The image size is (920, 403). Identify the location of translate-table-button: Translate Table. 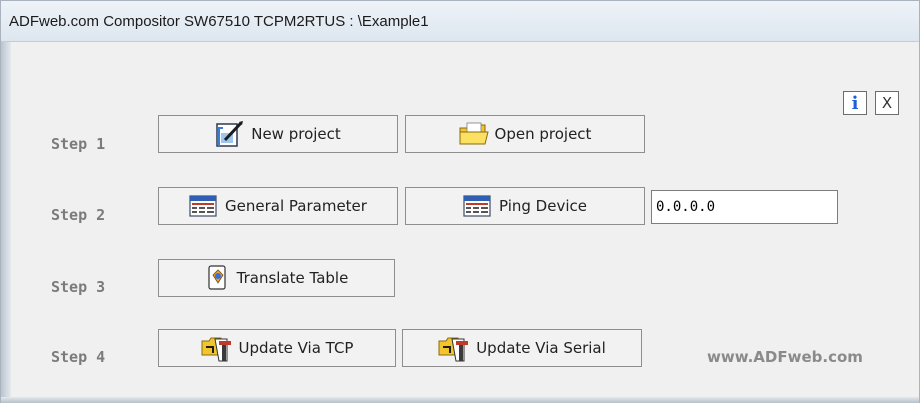
(276, 278).